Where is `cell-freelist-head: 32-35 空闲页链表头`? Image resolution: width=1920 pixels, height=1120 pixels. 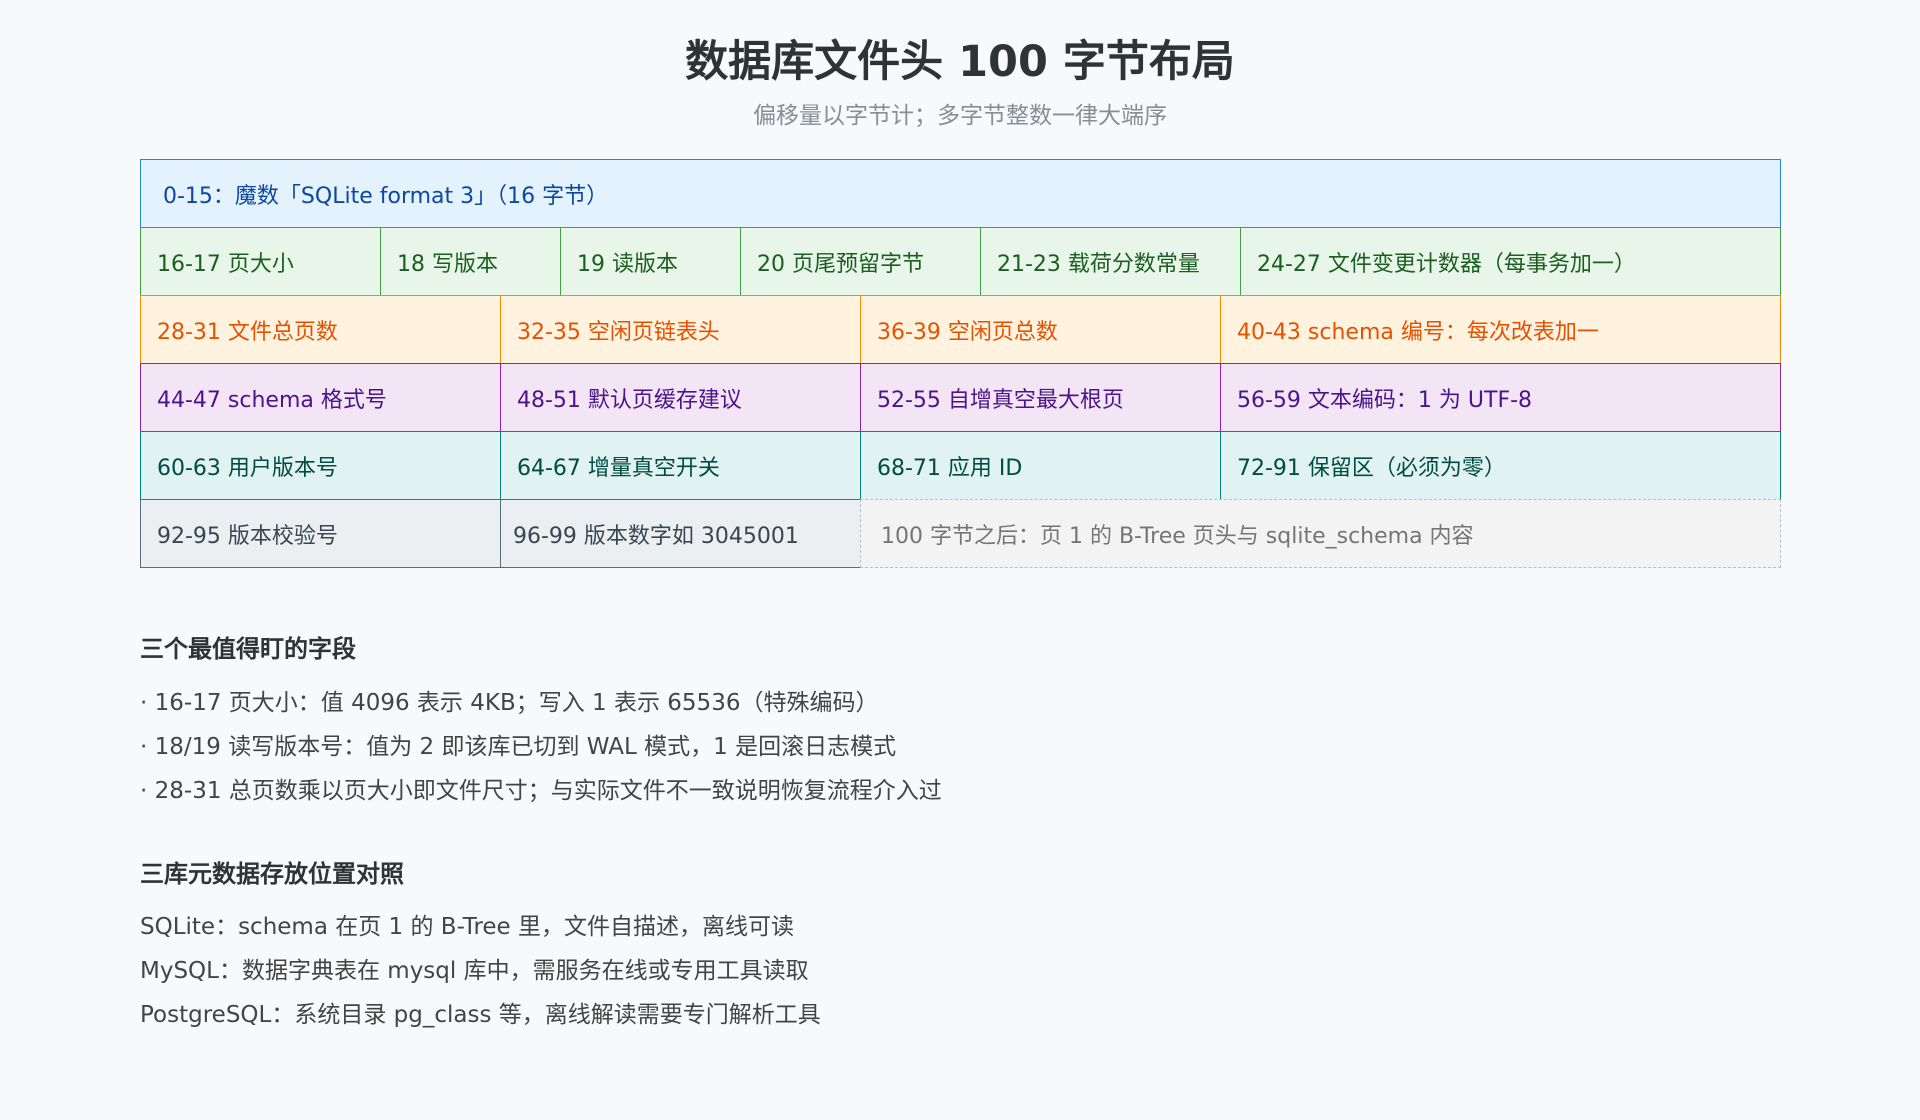
cell-freelist-head: 32-35 空闲页链表头 is located at coordinates (680, 329).